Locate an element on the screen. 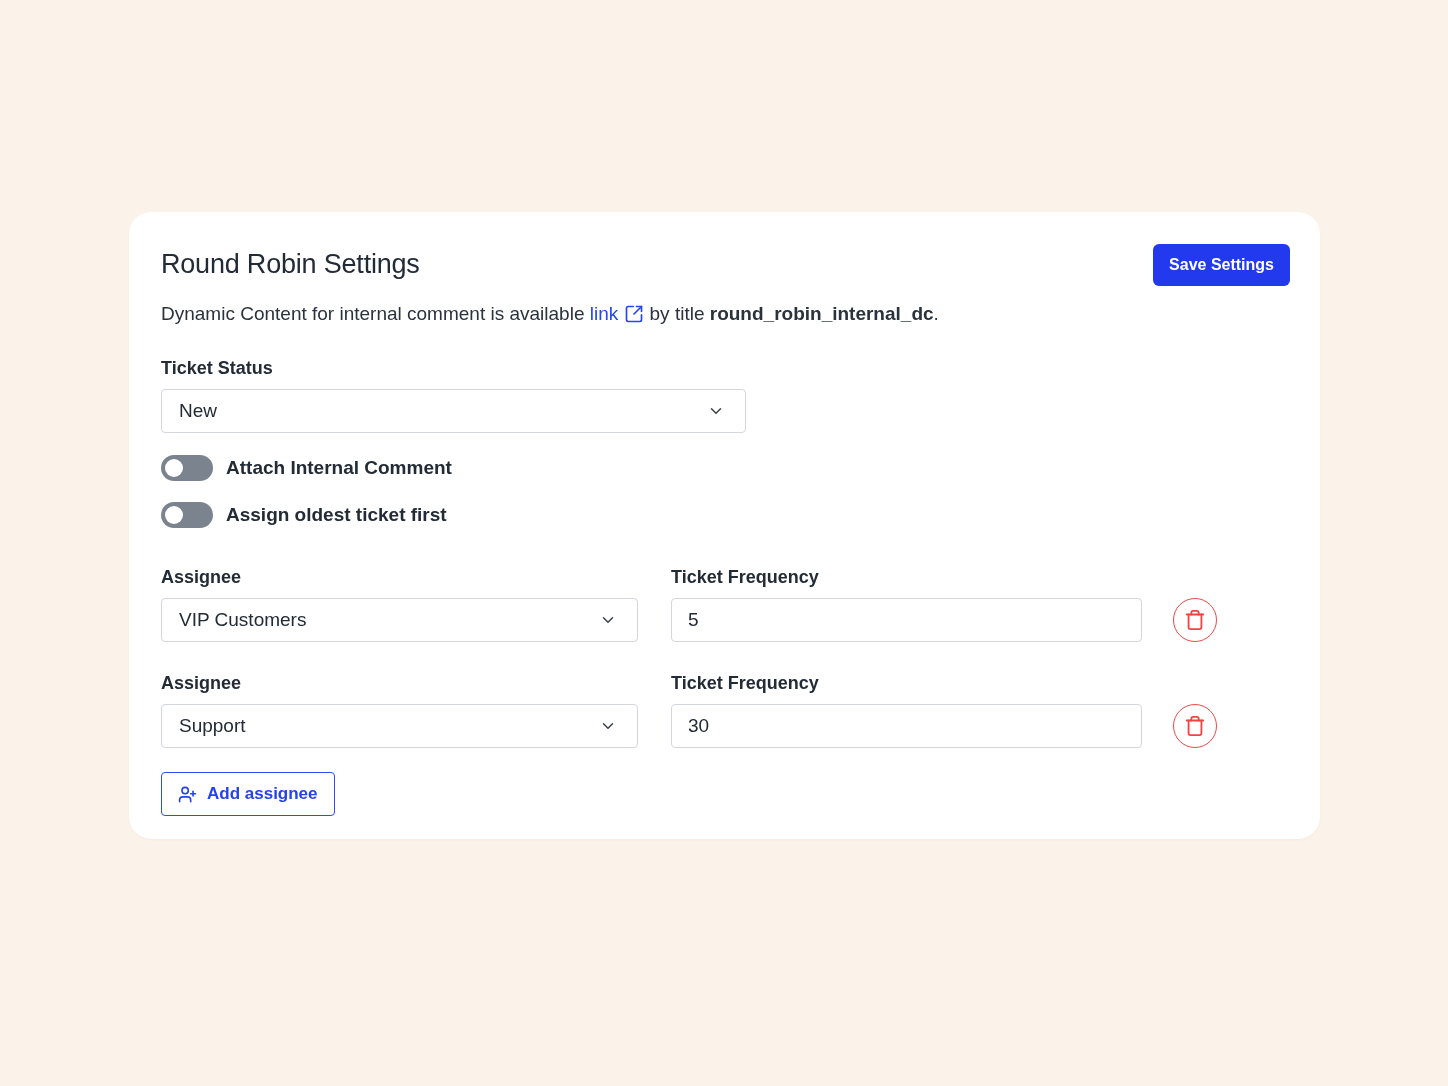  toggle-label: Attach Internal Comment is located at coordinates (339, 468).